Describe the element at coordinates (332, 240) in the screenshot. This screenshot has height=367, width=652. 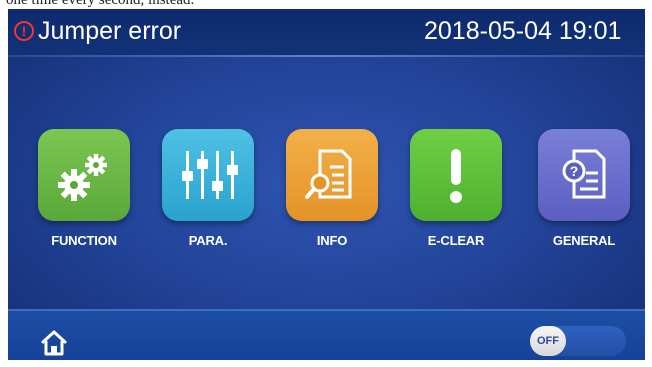
I see `info-label: INFO` at that location.